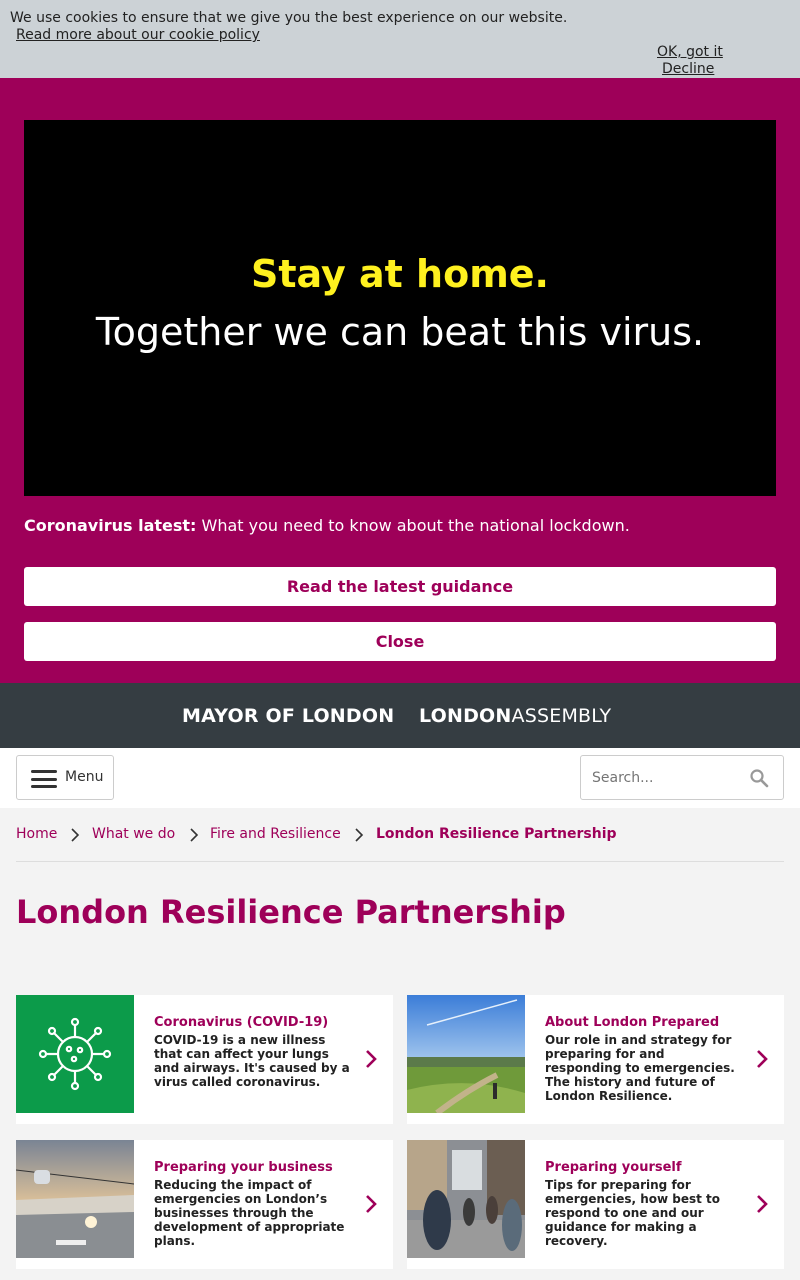 This screenshot has width=800, height=1280. I want to click on search-input, so click(662, 777).